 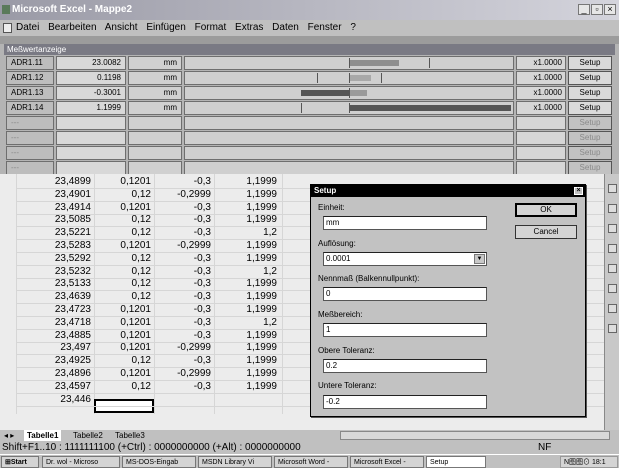 I want to click on task-item-active: Setup, so click(x=456, y=462).